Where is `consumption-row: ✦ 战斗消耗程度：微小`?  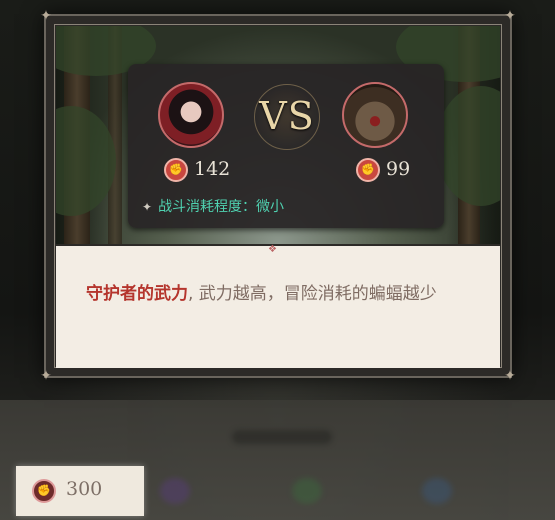
consumption-row: ✦ 战斗消耗程度：微小 is located at coordinates (213, 206).